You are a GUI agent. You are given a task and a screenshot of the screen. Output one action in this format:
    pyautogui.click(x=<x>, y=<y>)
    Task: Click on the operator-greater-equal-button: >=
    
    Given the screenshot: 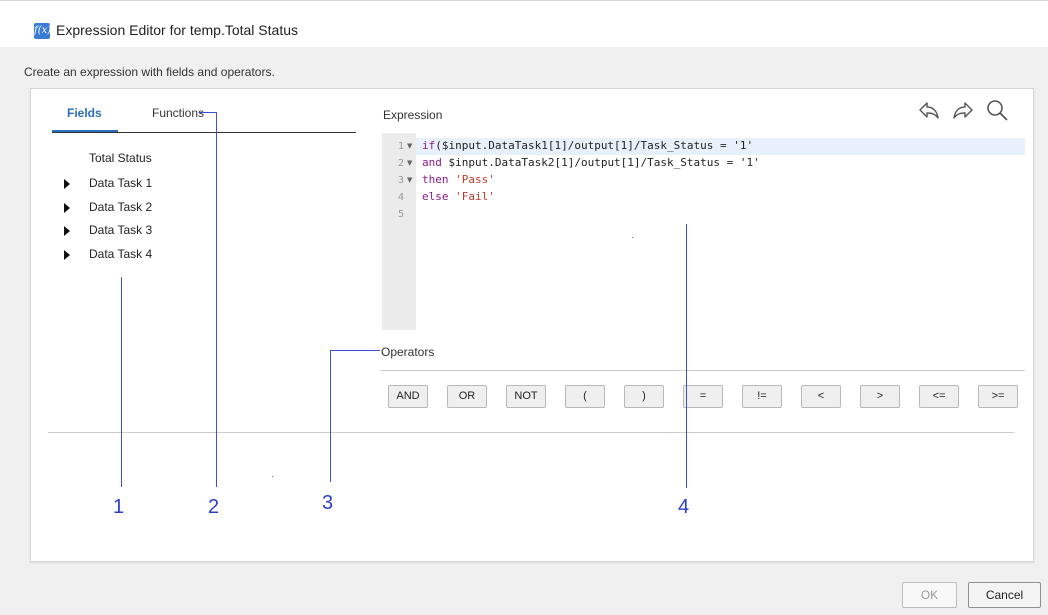 What is the action you would take?
    pyautogui.click(x=998, y=396)
    